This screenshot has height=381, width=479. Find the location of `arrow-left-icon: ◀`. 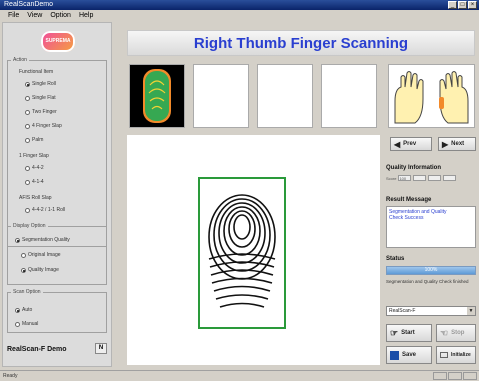

arrow-left-icon: ◀ is located at coordinates (397, 144).